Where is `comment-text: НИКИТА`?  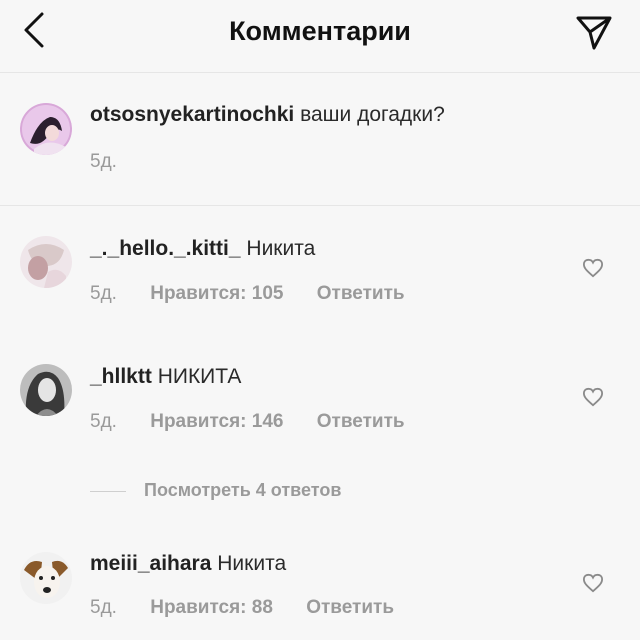
comment-text: НИКИТА is located at coordinates (199, 376).